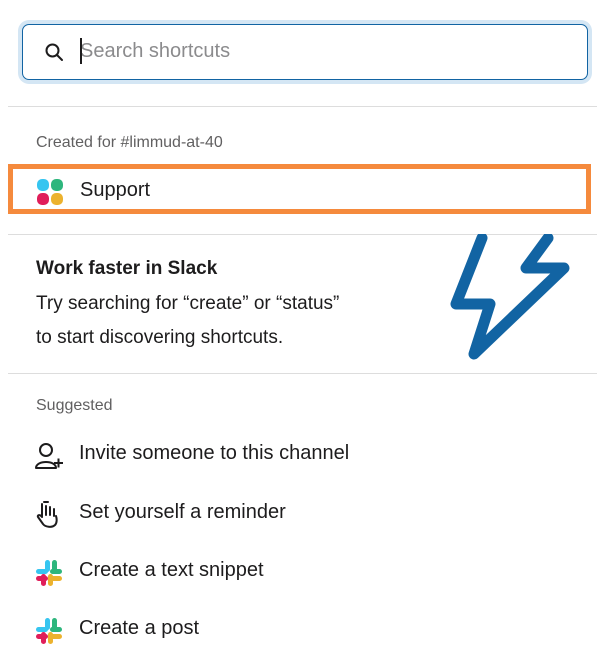  What do you see at coordinates (160, 337) in the screenshot?
I see `tip-text-line-2: to start discovering shortcuts.` at bounding box center [160, 337].